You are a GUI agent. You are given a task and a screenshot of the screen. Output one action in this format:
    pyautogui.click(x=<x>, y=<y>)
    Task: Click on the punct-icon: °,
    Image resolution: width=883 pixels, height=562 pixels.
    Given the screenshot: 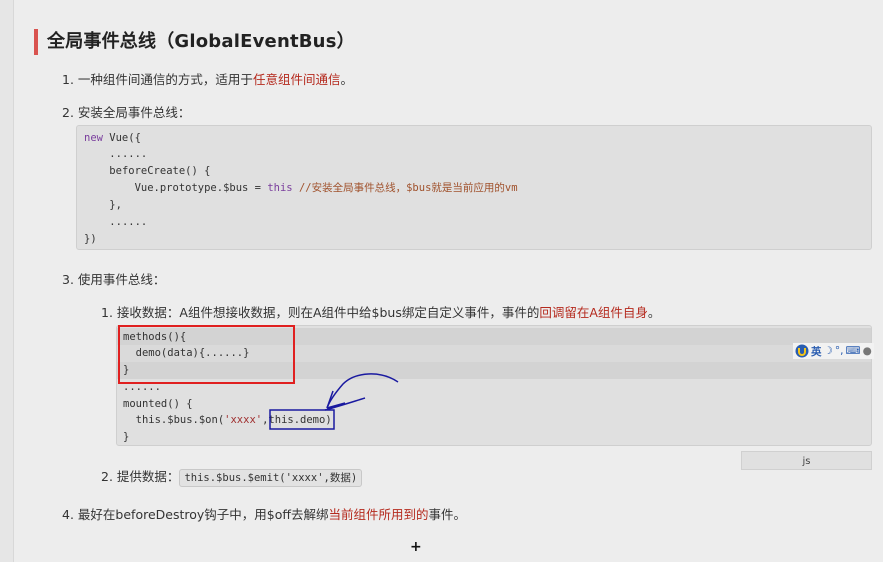 What is the action you would take?
    pyautogui.click(x=839, y=351)
    